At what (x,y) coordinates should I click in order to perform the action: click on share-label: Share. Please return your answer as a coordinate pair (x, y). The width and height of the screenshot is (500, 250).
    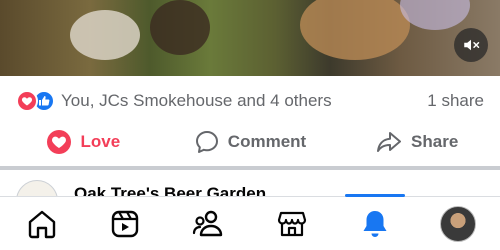
    Looking at the image, I should click on (435, 141).